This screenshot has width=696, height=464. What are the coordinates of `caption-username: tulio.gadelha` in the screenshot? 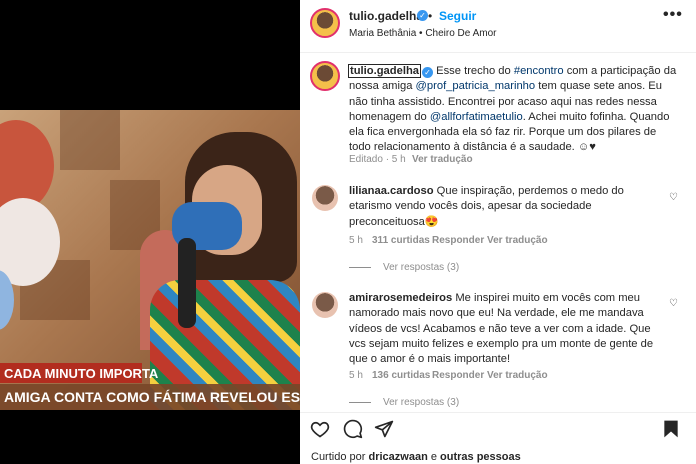 It's located at (384, 71).